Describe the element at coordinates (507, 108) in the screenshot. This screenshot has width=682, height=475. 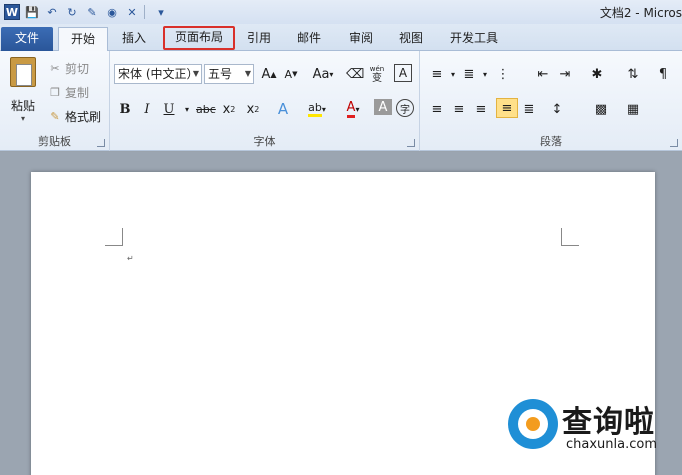
I see `justify-icon: ≡` at that location.